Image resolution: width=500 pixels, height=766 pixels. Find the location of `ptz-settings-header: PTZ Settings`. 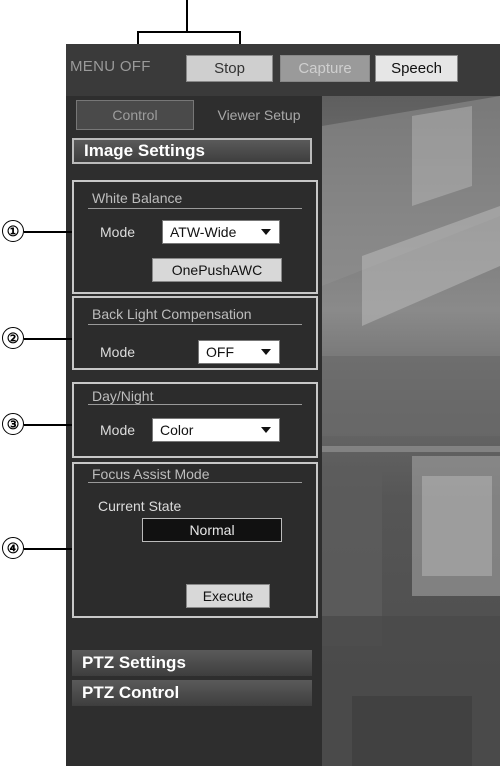

ptz-settings-header: PTZ Settings is located at coordinates (192, 663).